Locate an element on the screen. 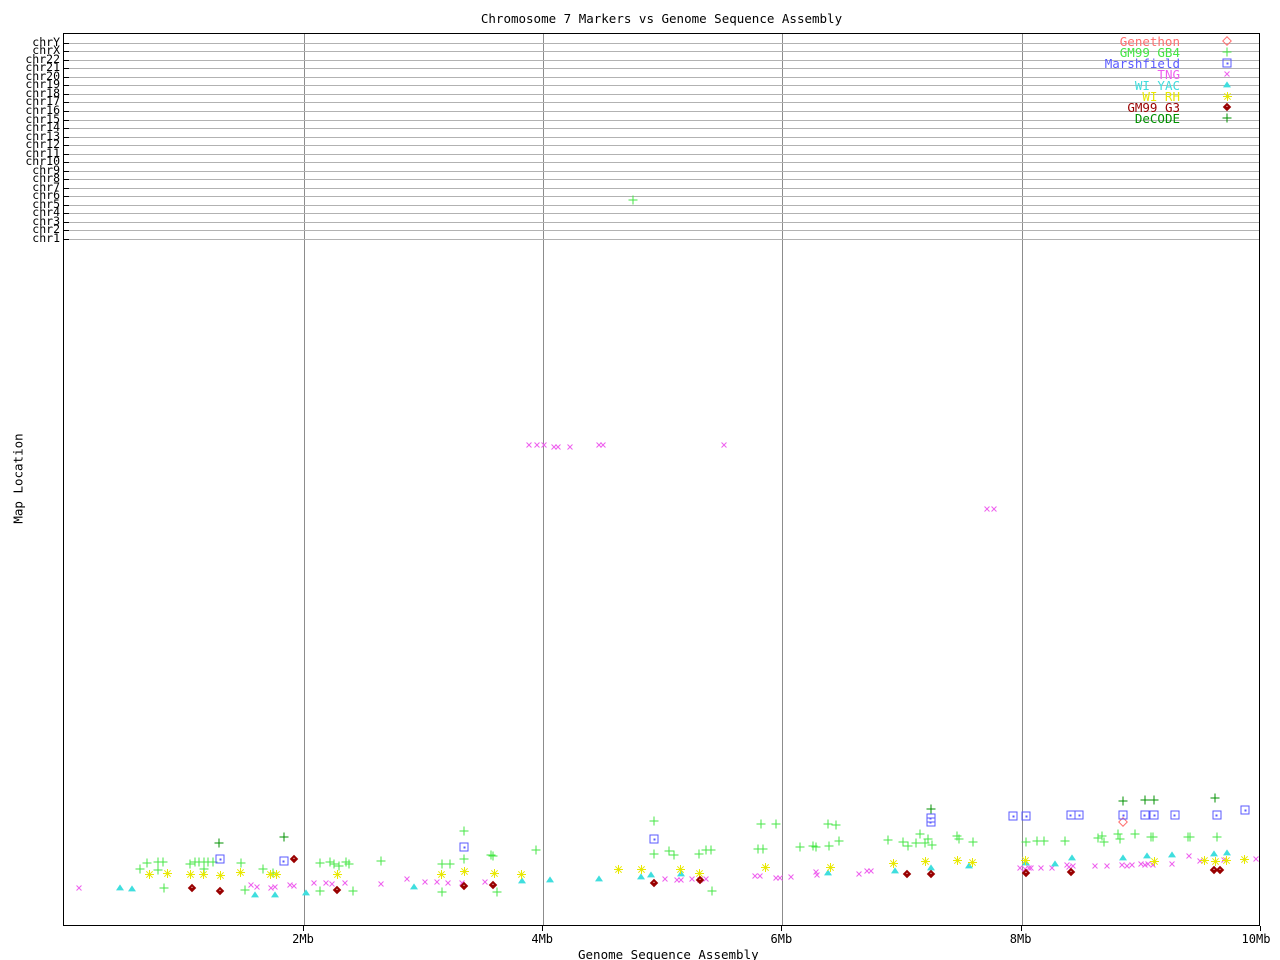 This screenshot has width=1280, height=960. x-tick-label: 4Mb is located at coordinates (542, 939).